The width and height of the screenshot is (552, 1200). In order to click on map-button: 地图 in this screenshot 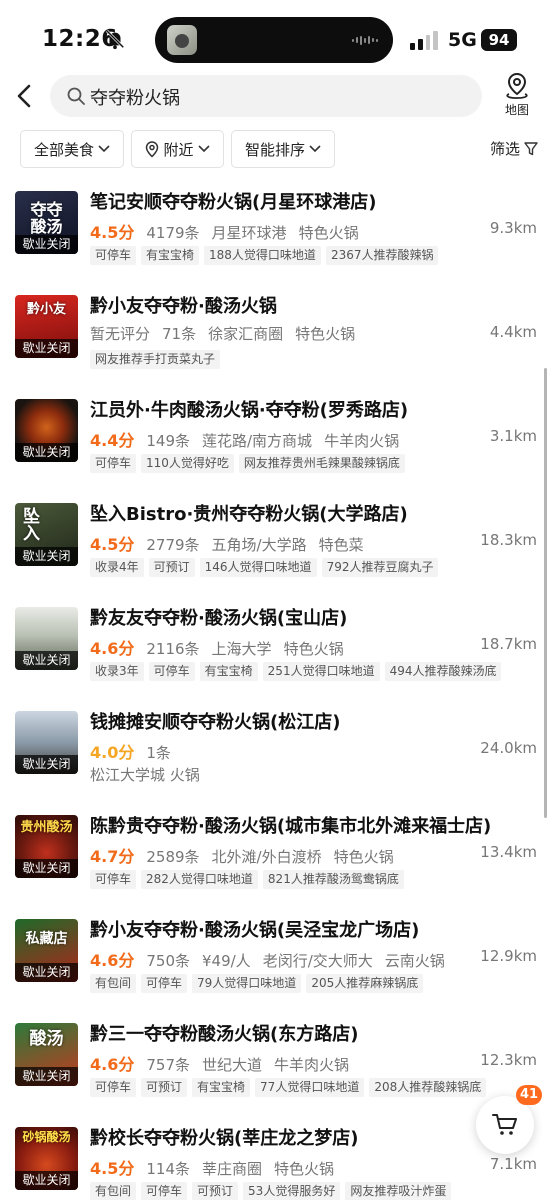, I will do `click(517, 97)`.